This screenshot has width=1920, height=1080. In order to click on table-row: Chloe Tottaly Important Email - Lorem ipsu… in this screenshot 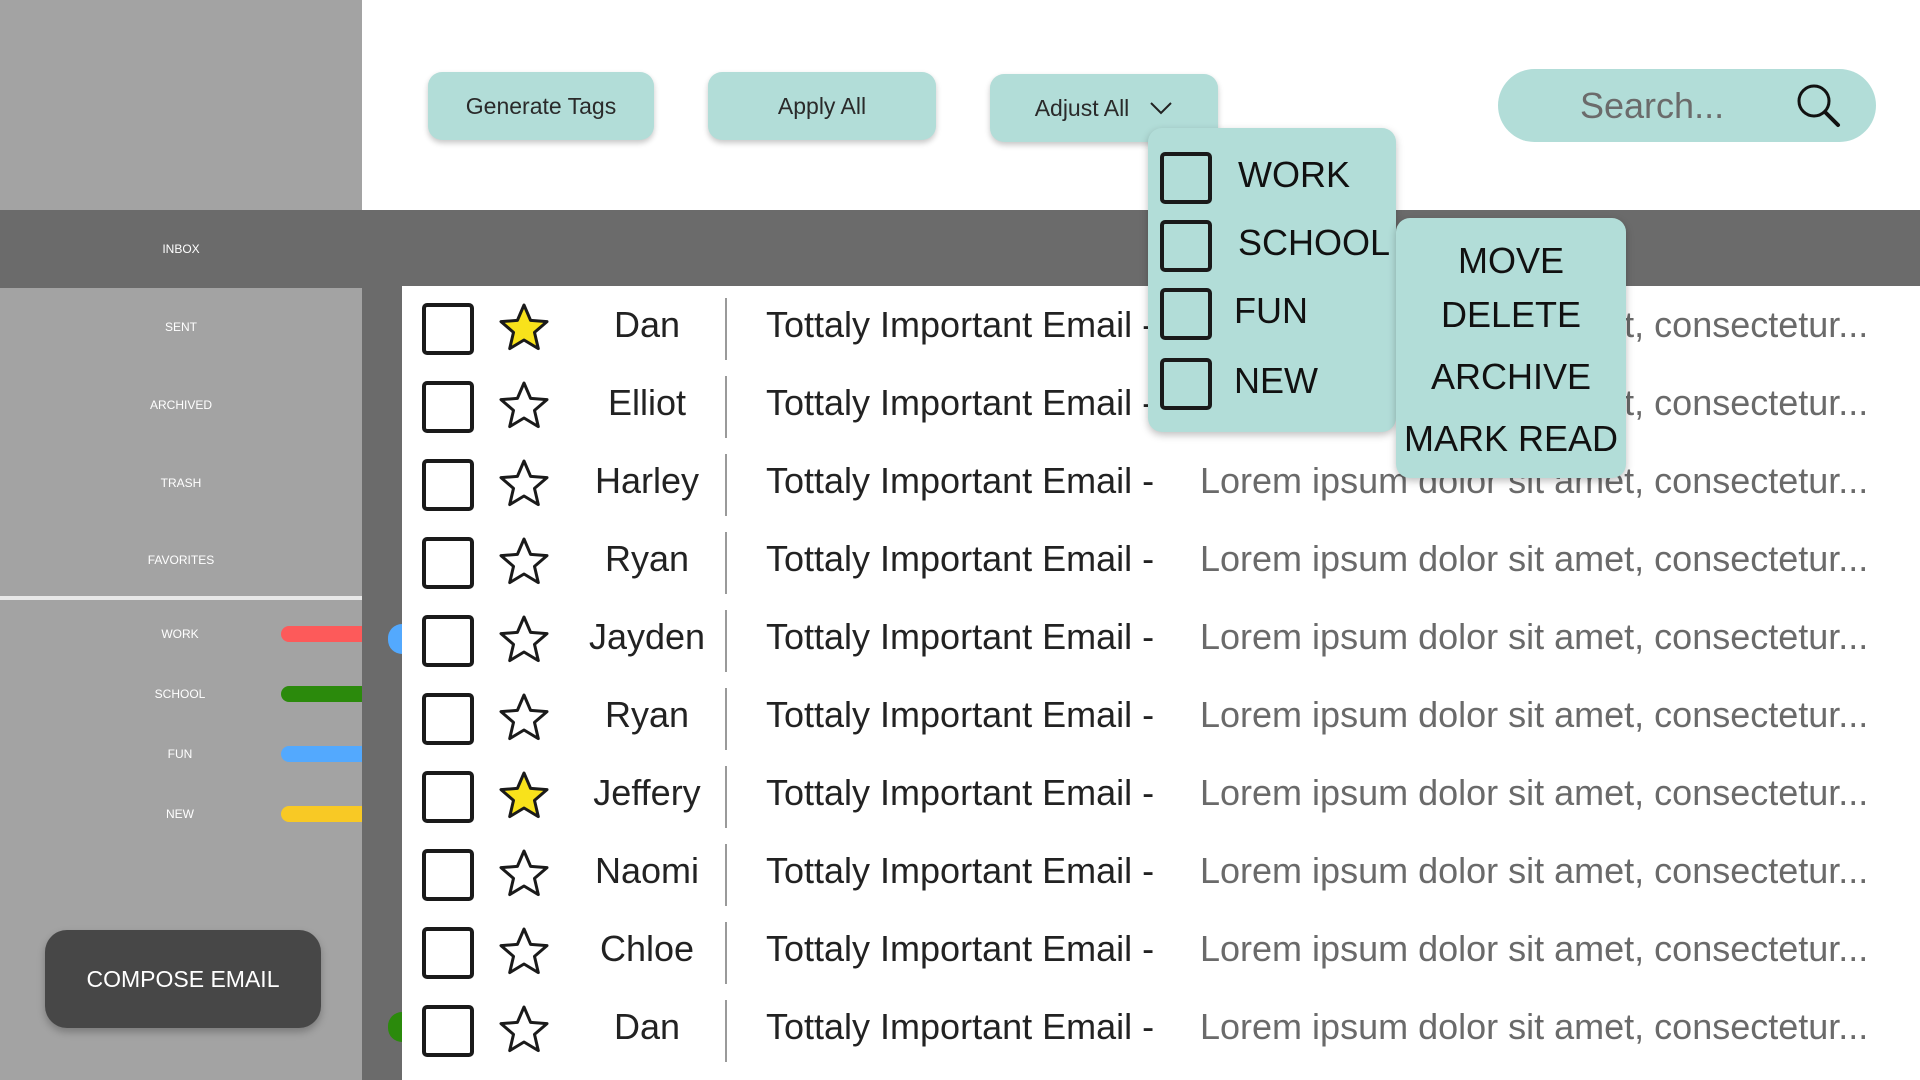, I will do `click(1161, 953)`.